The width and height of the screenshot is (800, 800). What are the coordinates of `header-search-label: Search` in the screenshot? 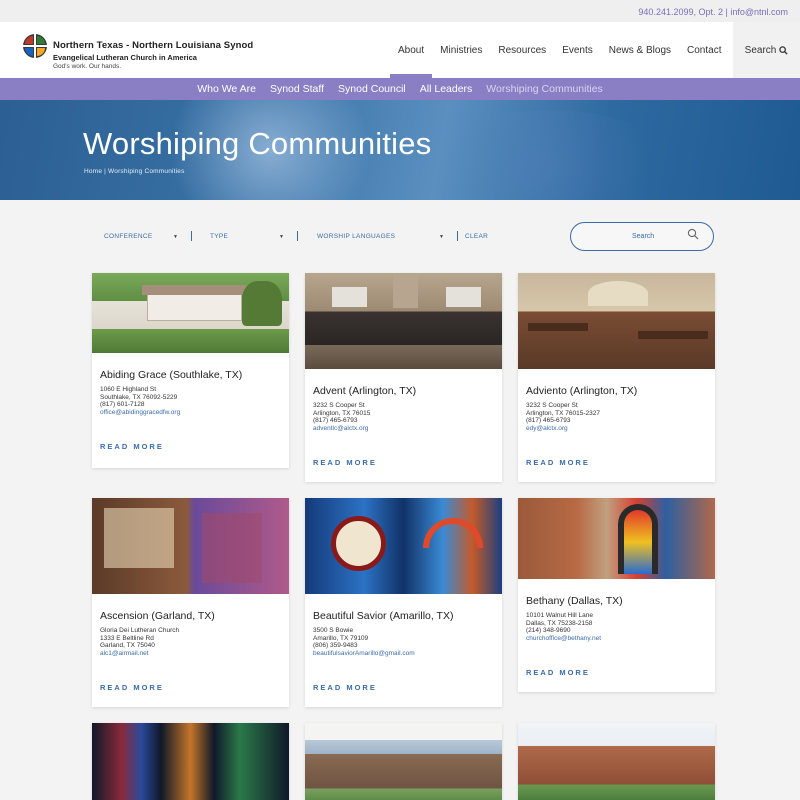 It's located at (760, 50).